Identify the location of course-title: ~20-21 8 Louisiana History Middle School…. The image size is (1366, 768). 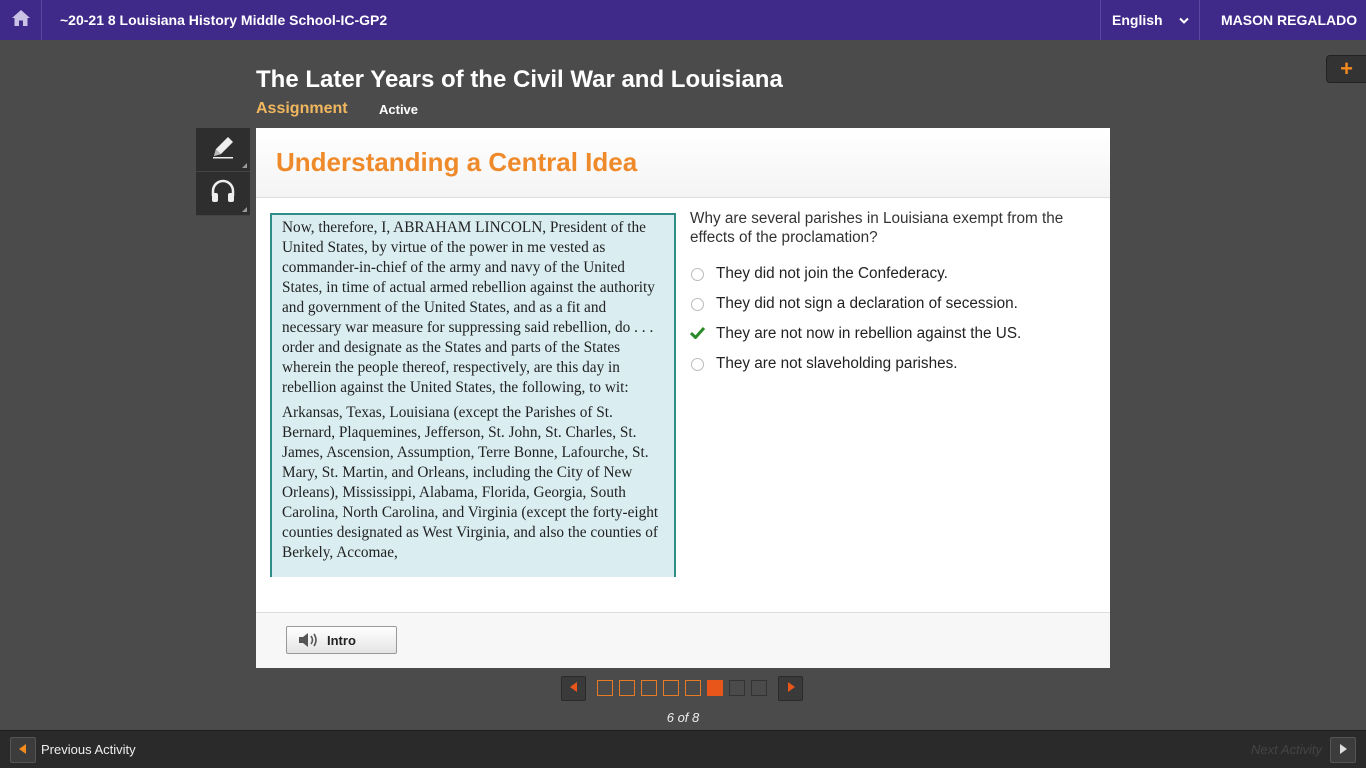
(224, 20).